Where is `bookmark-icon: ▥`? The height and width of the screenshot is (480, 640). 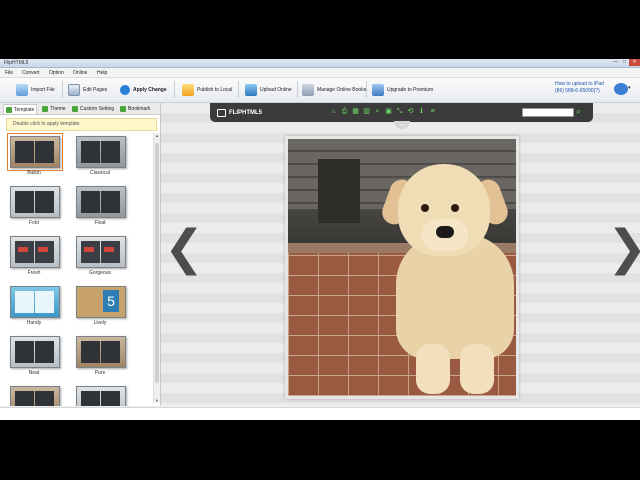 bookmark-icon: ▥ is located at coordinates (366, 112).